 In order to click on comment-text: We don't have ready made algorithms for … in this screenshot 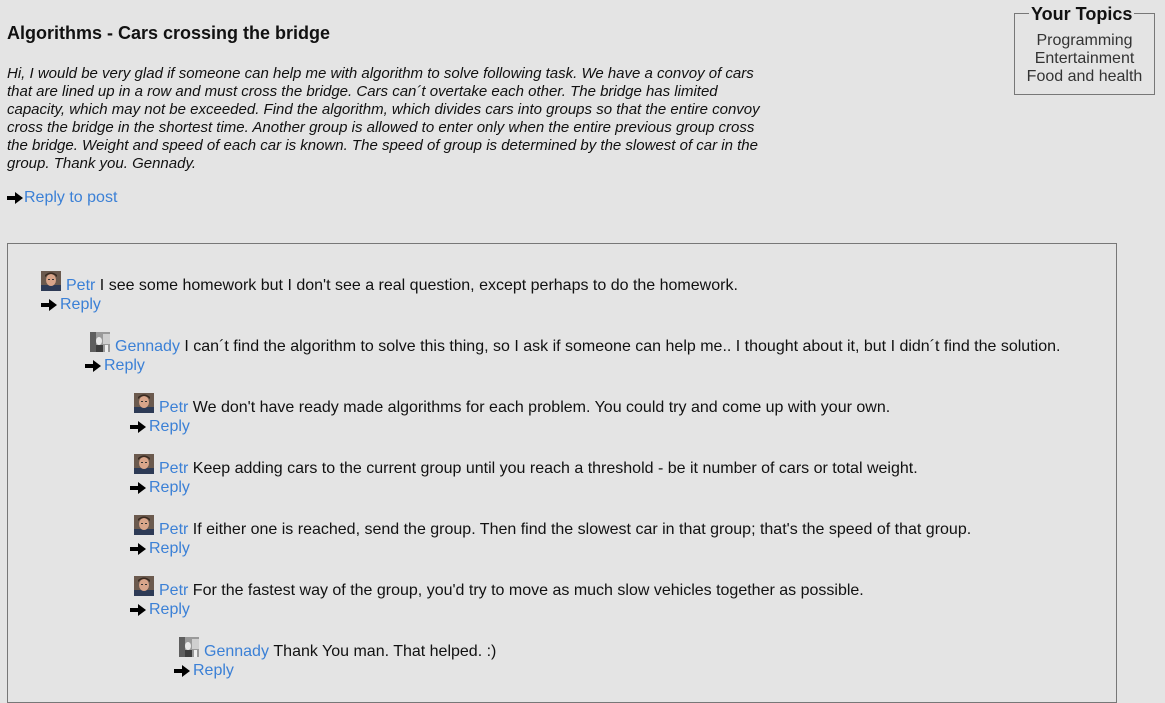, I will do `click(541, 407)`.